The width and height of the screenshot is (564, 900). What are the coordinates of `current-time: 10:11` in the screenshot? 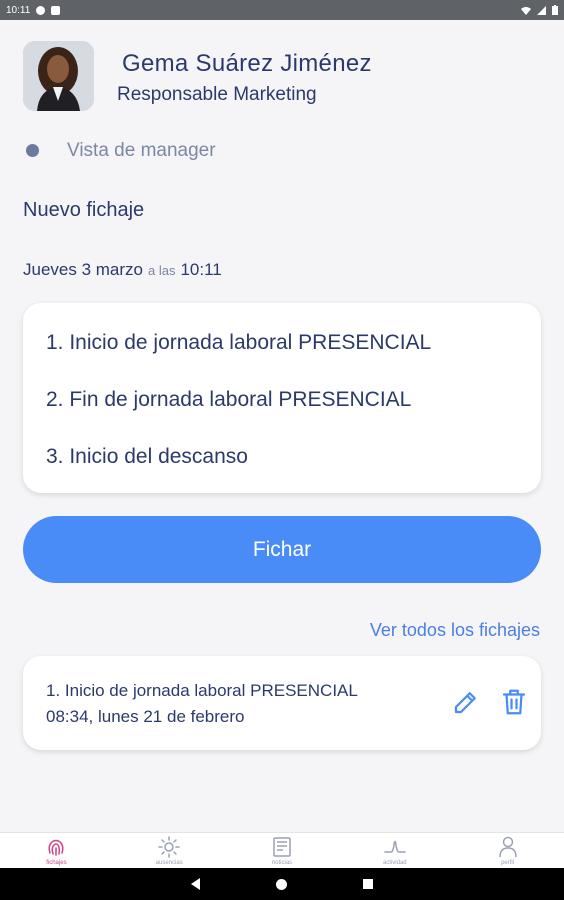 It's located at (201, 269).